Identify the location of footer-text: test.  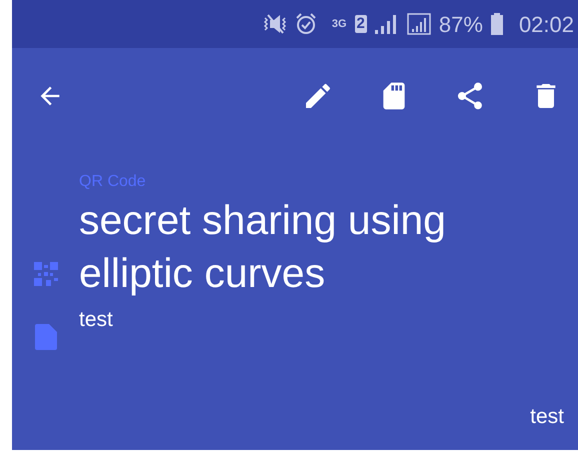
(547, 417).